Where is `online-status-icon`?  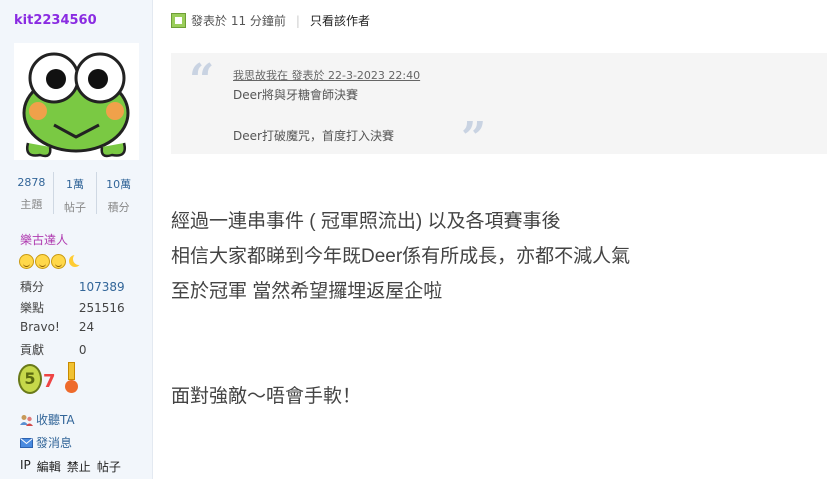 online-status-icon is located at coordinates (178, 20).